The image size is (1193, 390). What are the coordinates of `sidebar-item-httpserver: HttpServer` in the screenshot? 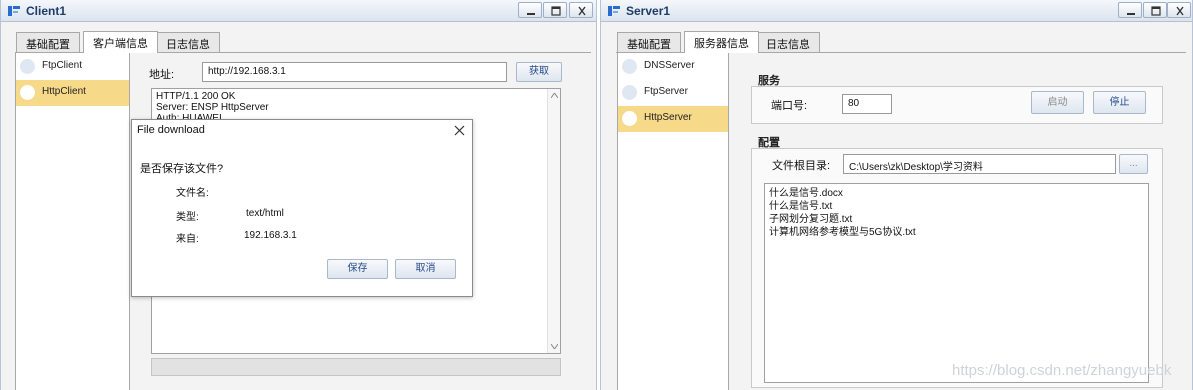 It's located at (673, 119).